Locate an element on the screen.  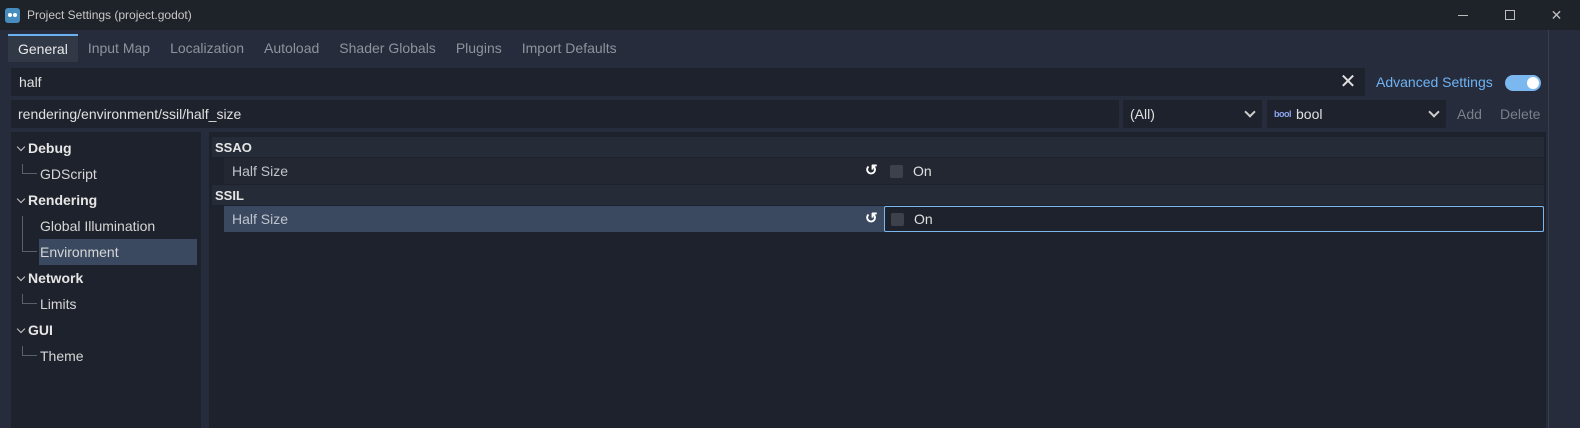
close-icon: ✕ is located at coordinates (1556, 14).